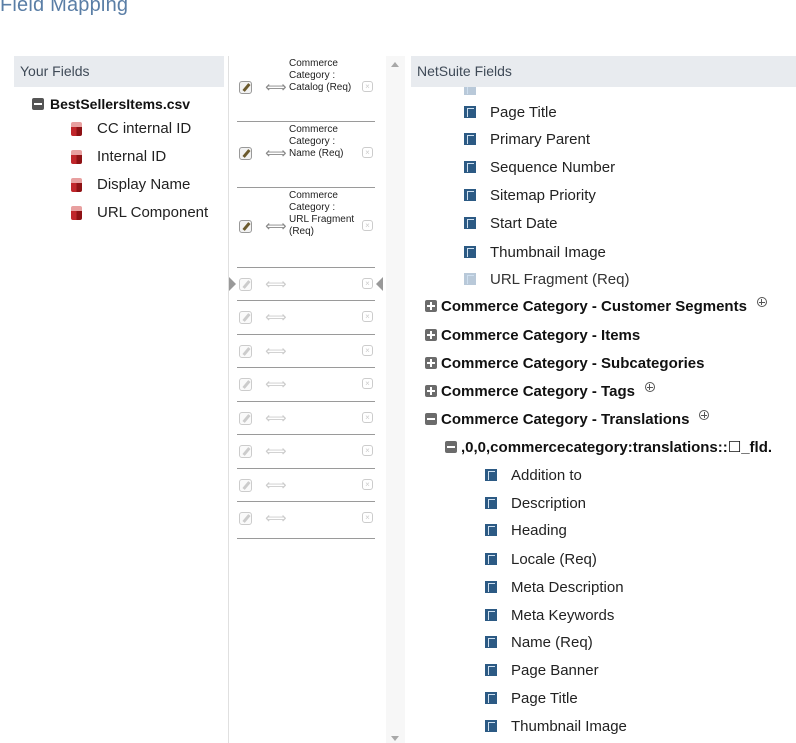 The width and height of the screenshot is (796, 743). I want to click on netsuite-group: Commerce Category - Translations, so click(567, 419).